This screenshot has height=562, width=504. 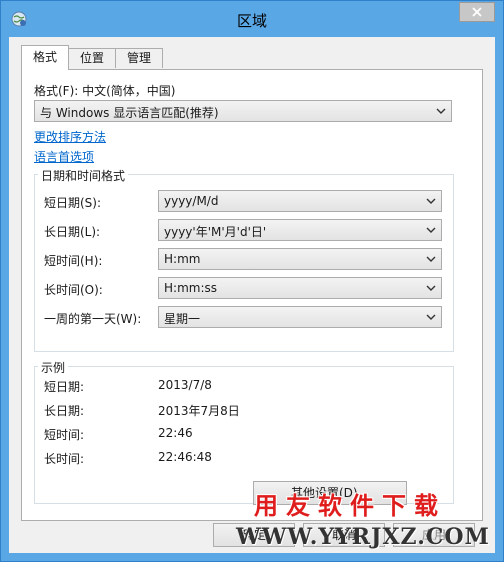 What do you see at coordinates (300, 288) in the screenshot?
I see `long-time-select: H:mm:ss` at bounding box center [300, 288].